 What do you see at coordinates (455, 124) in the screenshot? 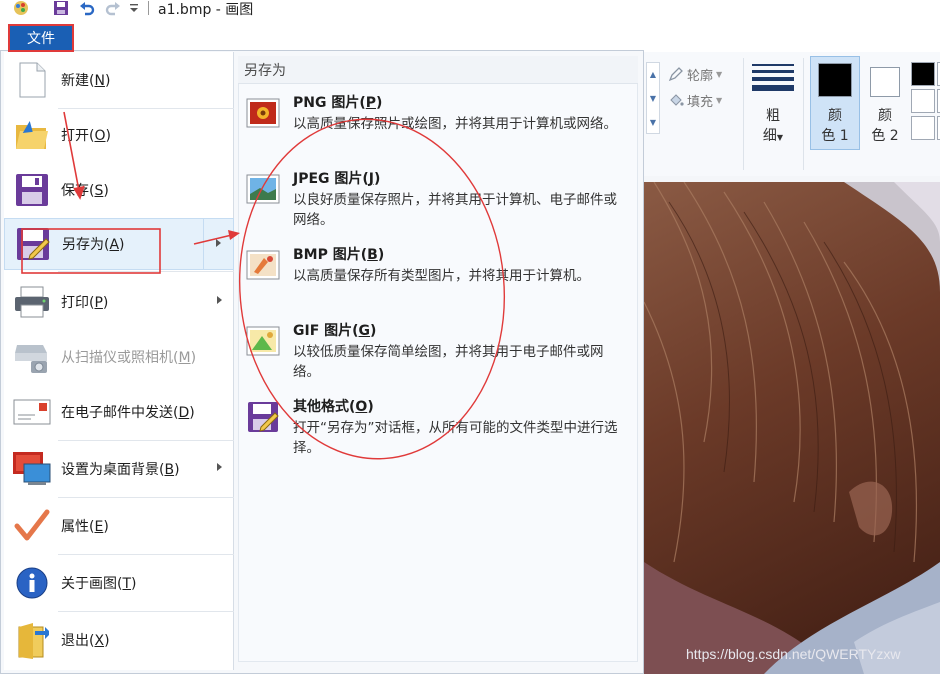
I see `png-description: 以高质量保存照片或绘图，并将其用于计算机或网络。` at bounding box center [455, 124].